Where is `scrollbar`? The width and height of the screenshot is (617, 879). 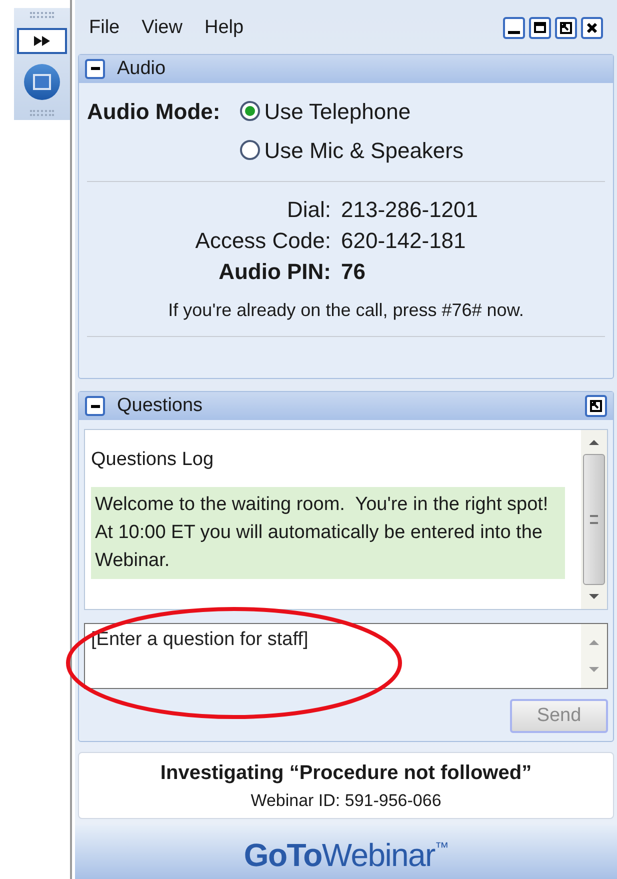
scrollbar is located at coordinates (594, 520).